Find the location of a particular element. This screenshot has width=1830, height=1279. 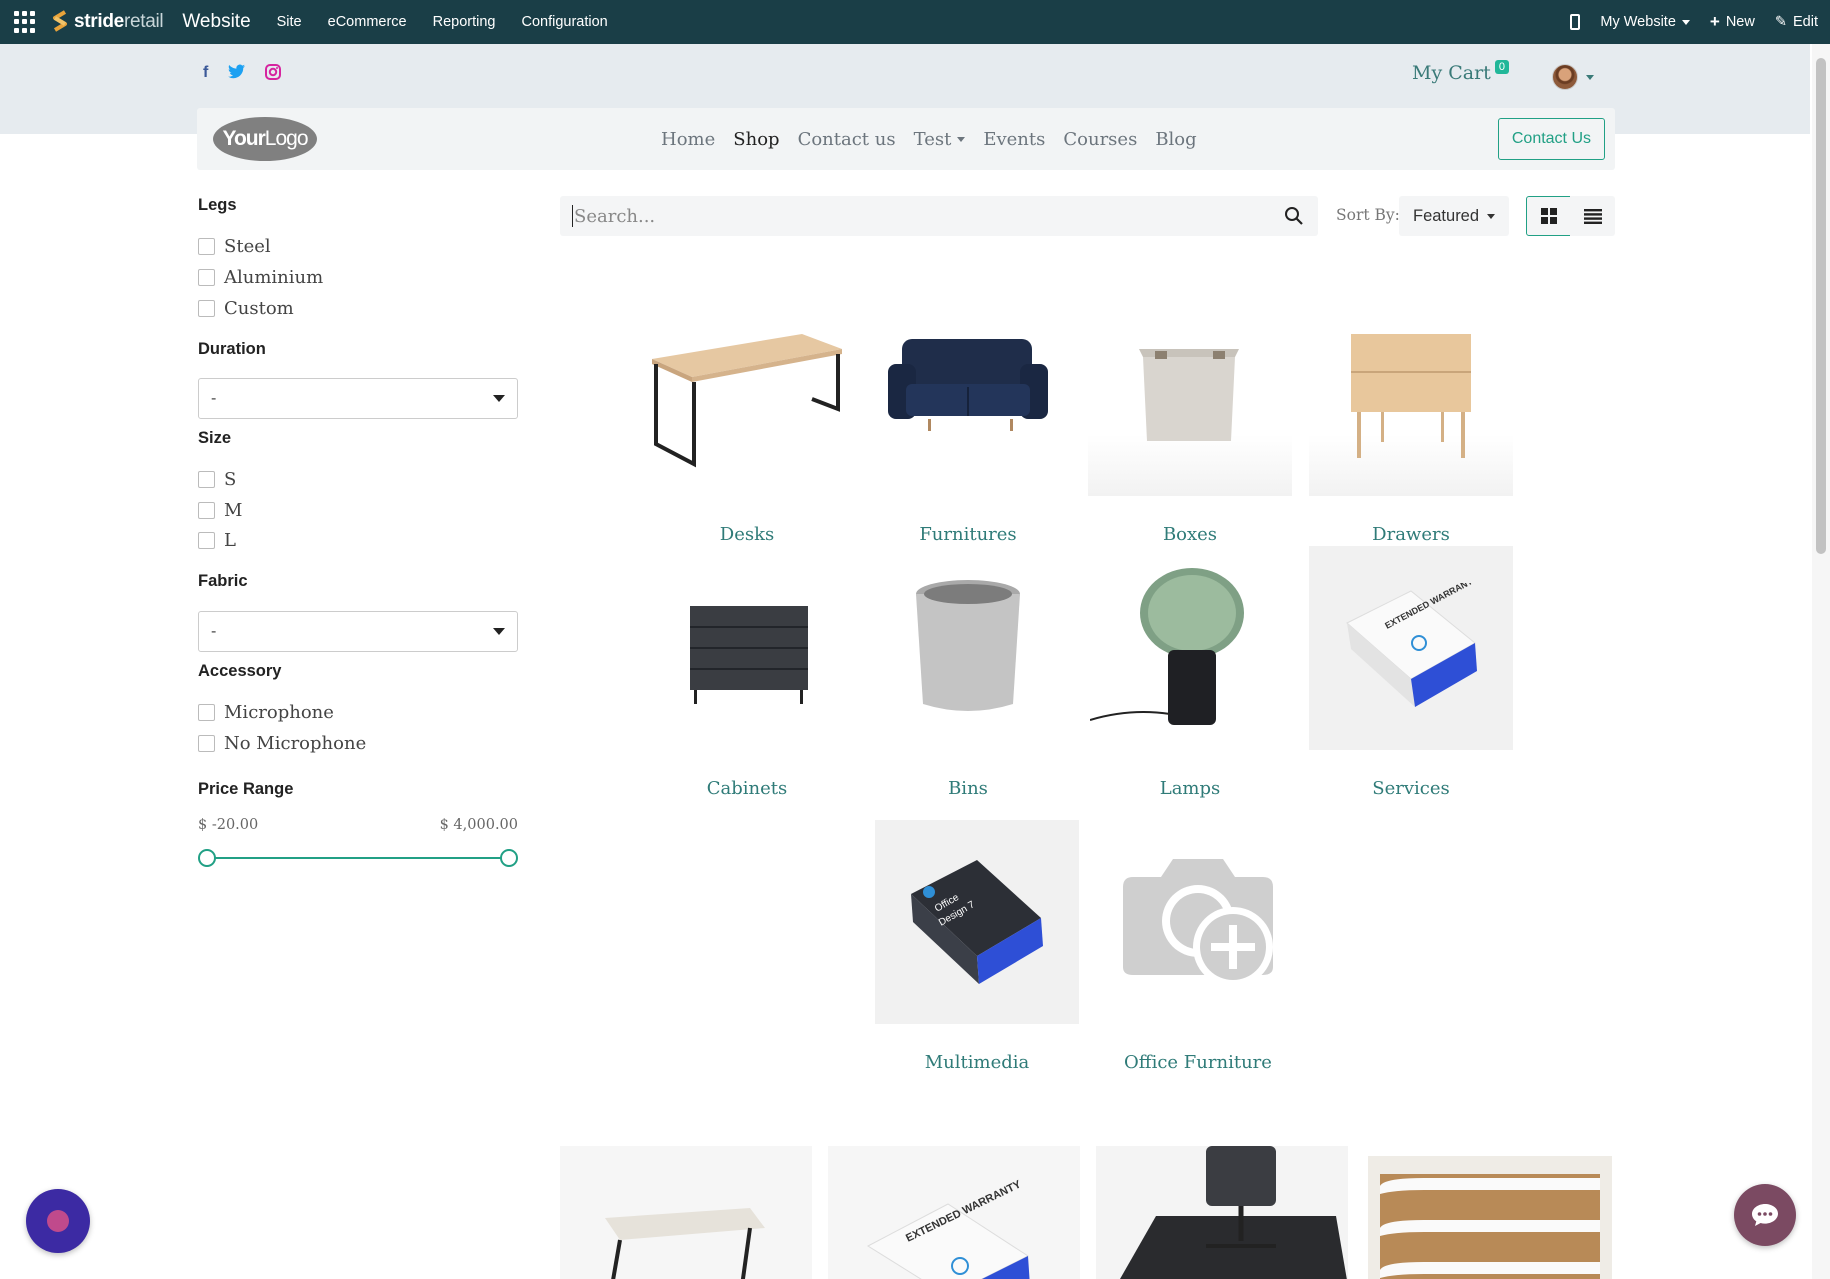

filter-title-fabric: Fabric is located at coordinates (223, 581).